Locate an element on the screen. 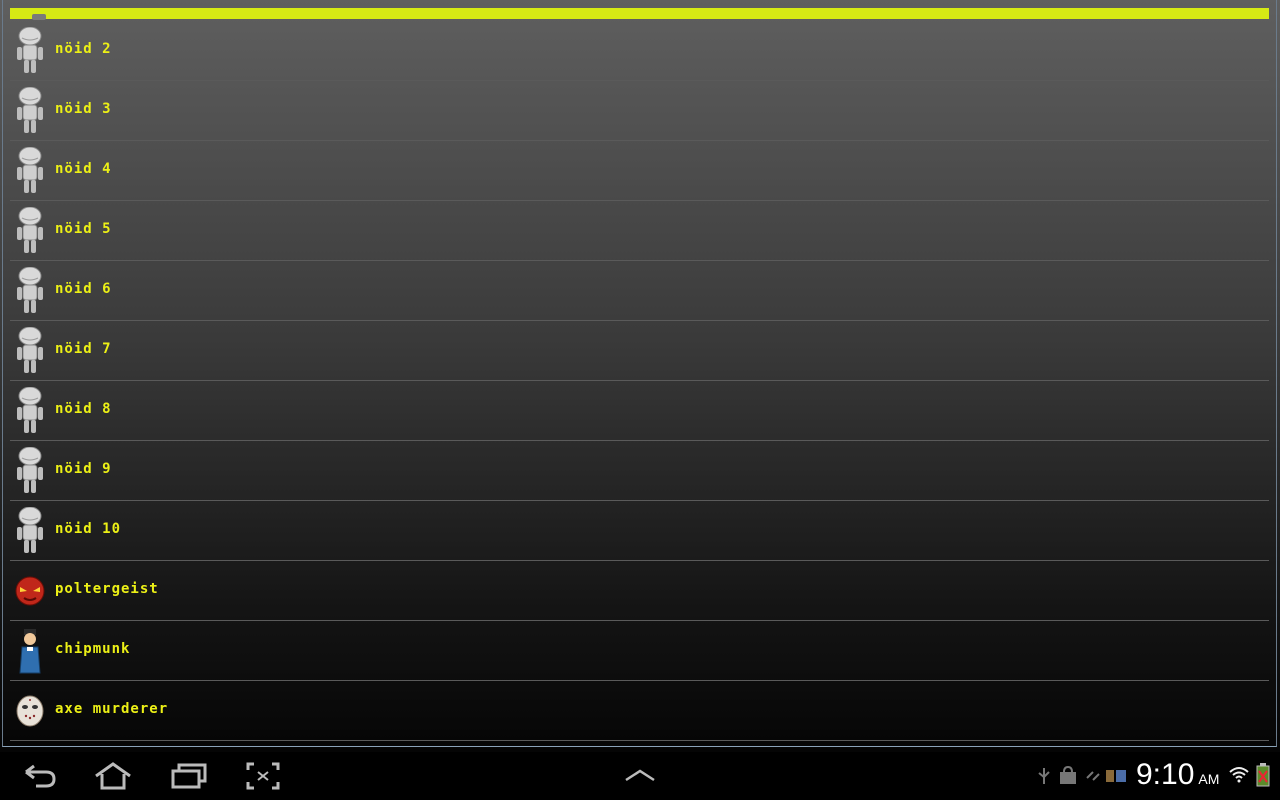  item-label: nöid 3 is located at coordinates (83, 109).